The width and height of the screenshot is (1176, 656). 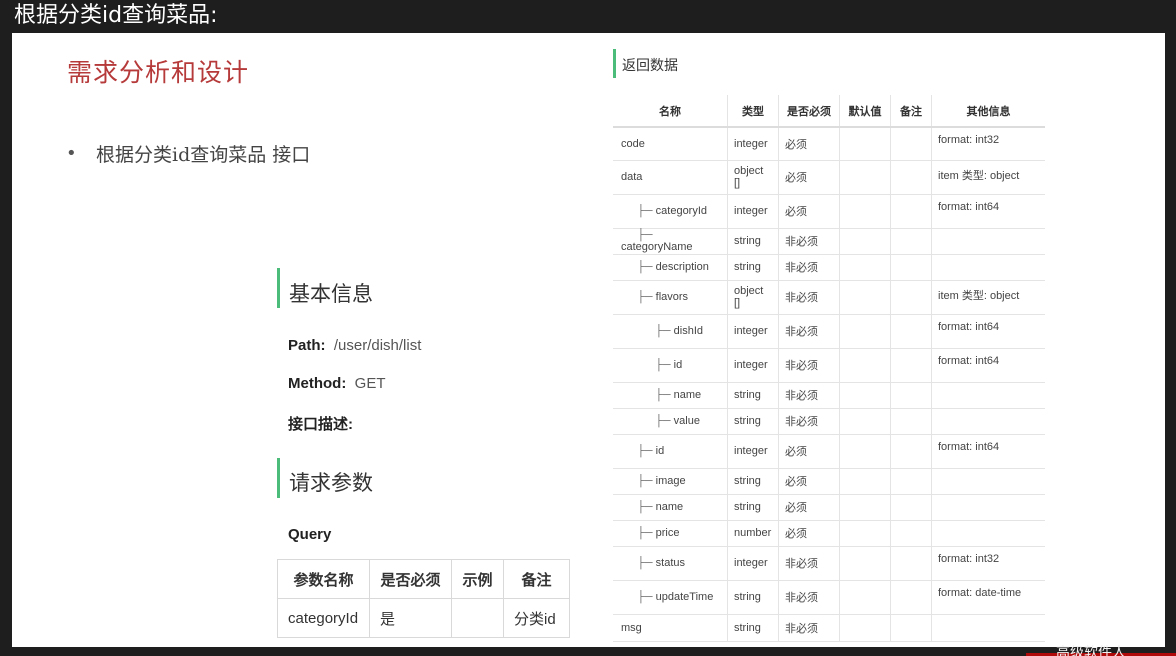 I want to click on field-name: data, so click(x=632, y=177).